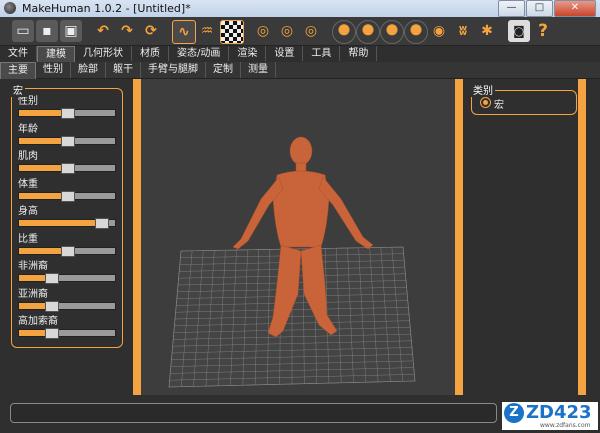 This screenshot has width=600, height=433. Describe the element at coordinates (258, 70) in the screenshot. I see `subtab-measure: 测量` at that location.